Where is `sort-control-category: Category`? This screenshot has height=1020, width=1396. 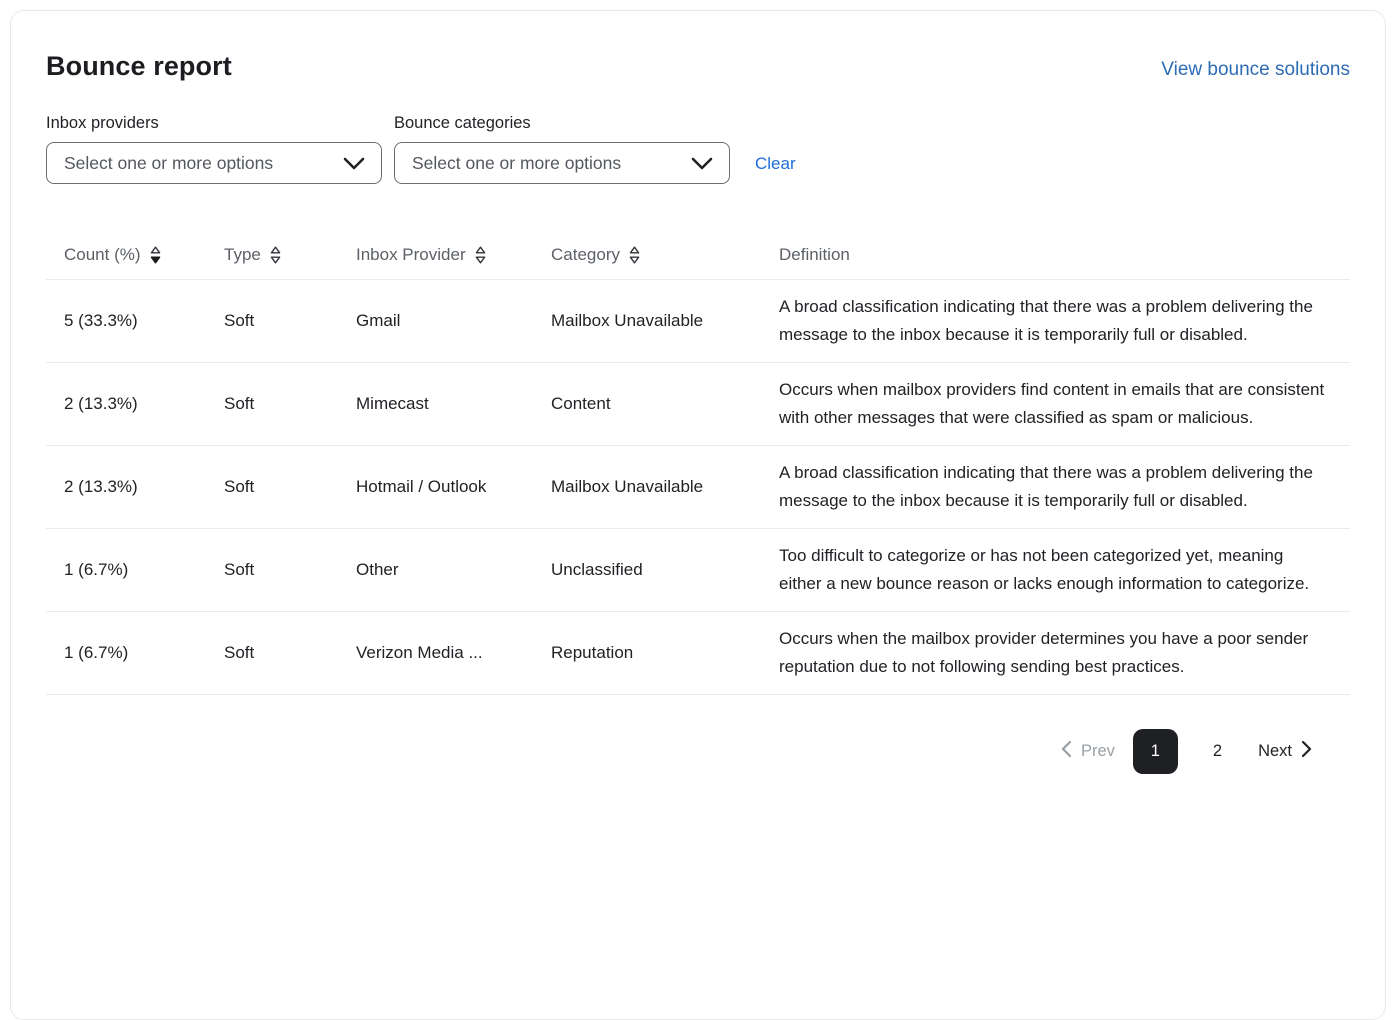
sort-control-category: Category is located at coordinates (595, 255).